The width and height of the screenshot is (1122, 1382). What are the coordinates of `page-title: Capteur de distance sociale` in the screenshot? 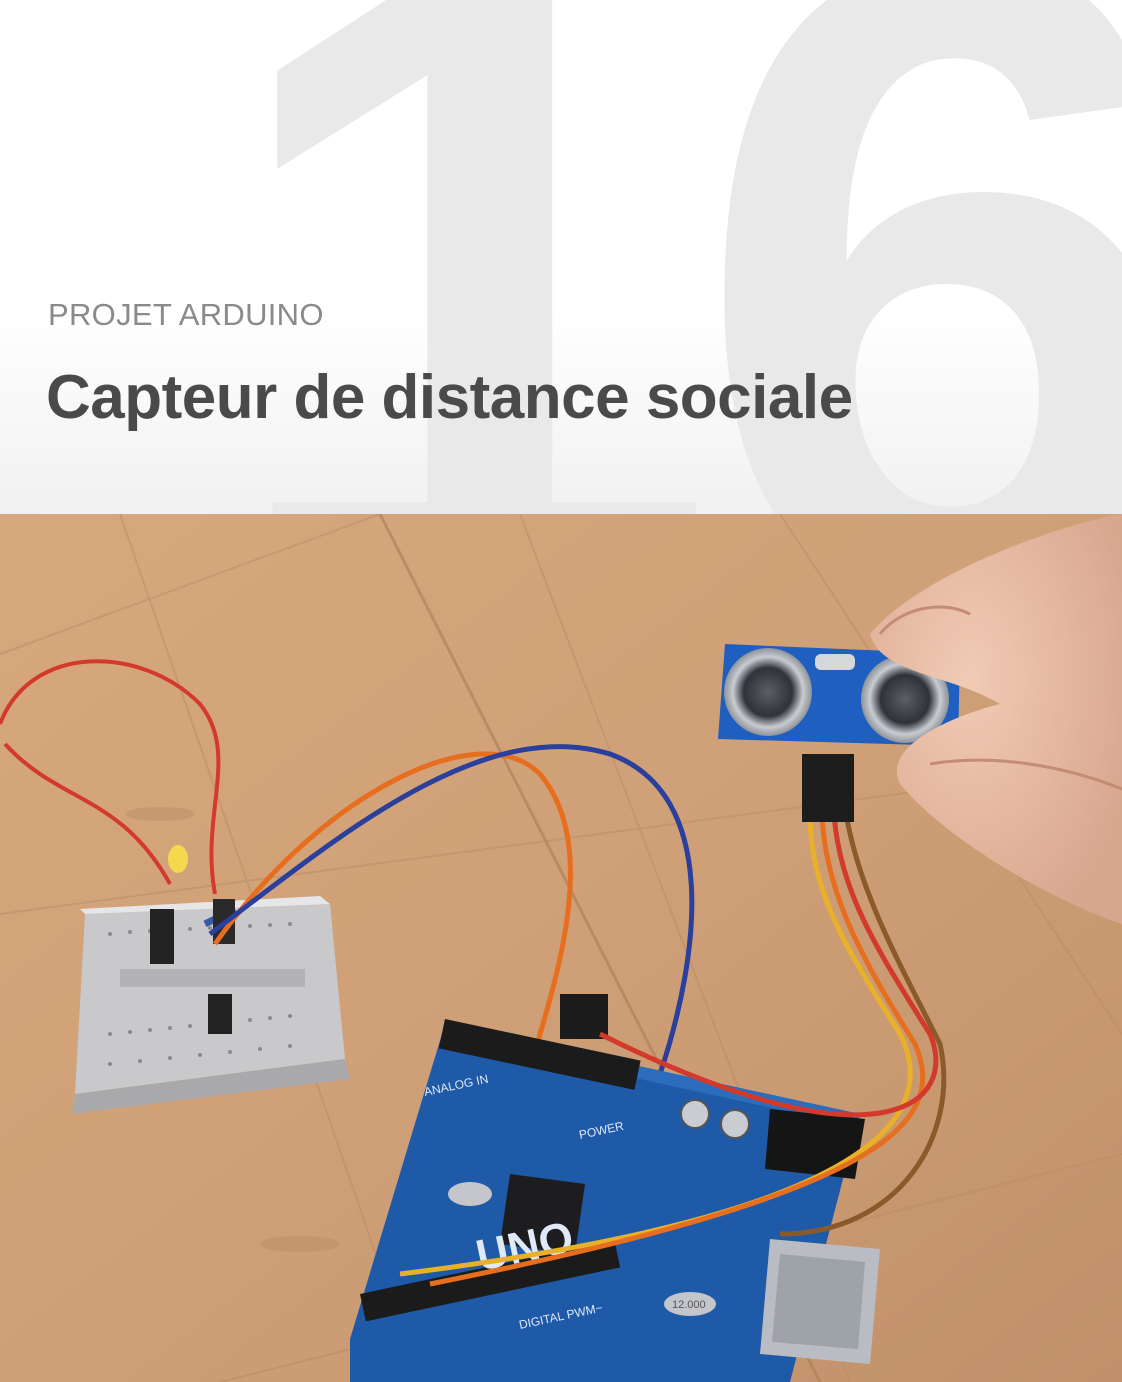 It's located at (449, 397).